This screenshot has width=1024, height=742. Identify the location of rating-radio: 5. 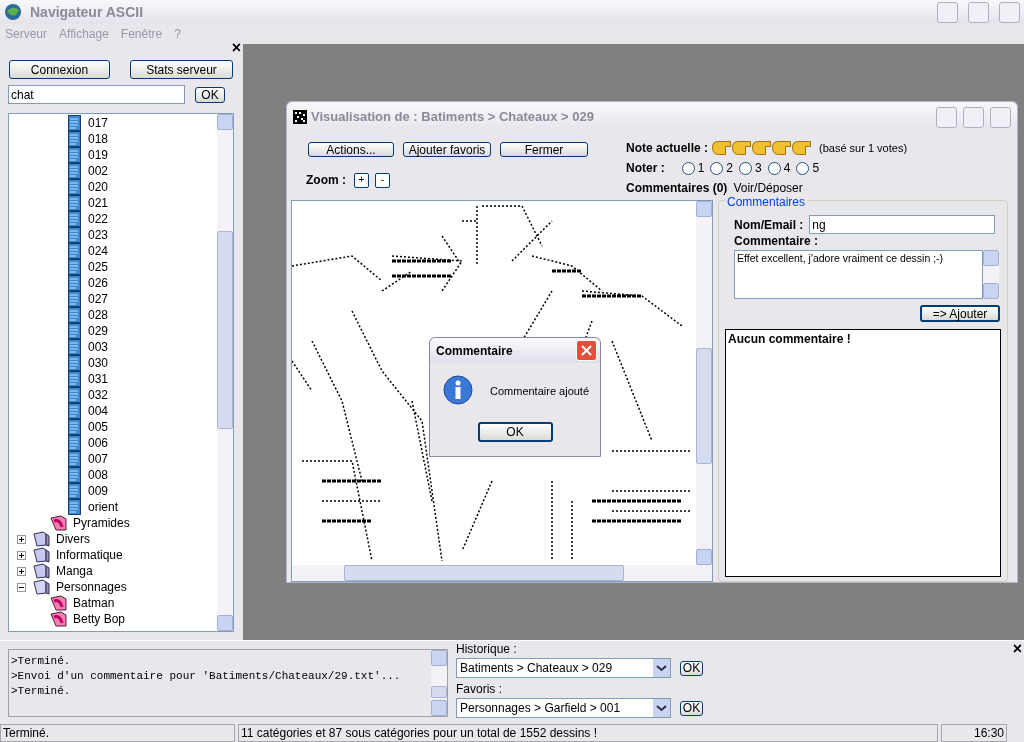
(808, 168).